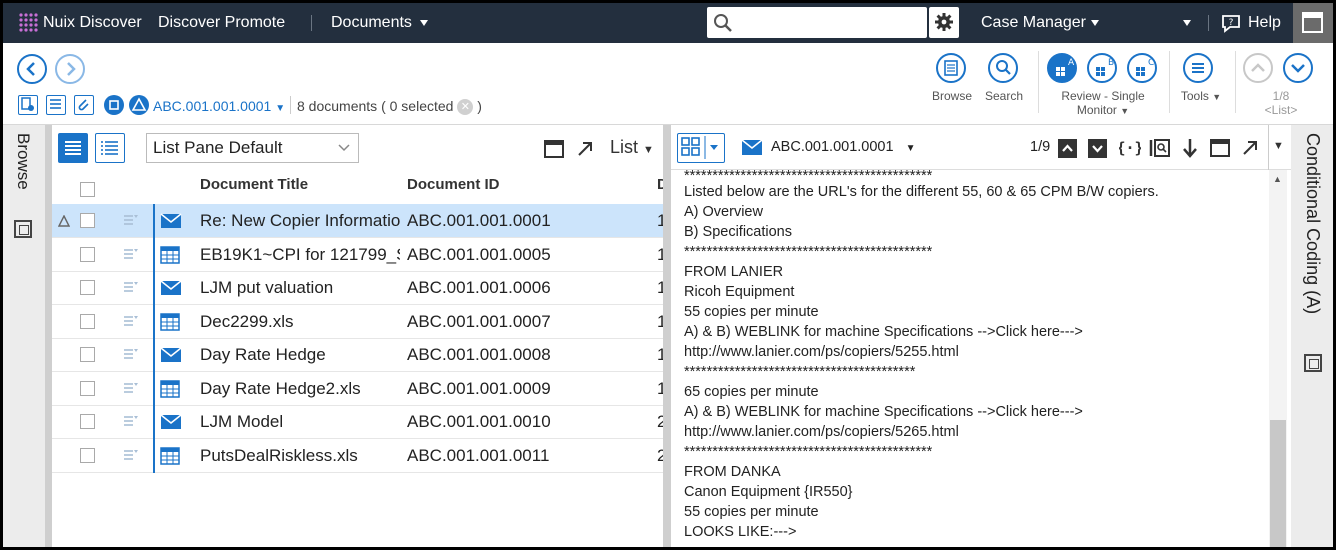  I want to click on next-hit-button, so click(1097, 148).